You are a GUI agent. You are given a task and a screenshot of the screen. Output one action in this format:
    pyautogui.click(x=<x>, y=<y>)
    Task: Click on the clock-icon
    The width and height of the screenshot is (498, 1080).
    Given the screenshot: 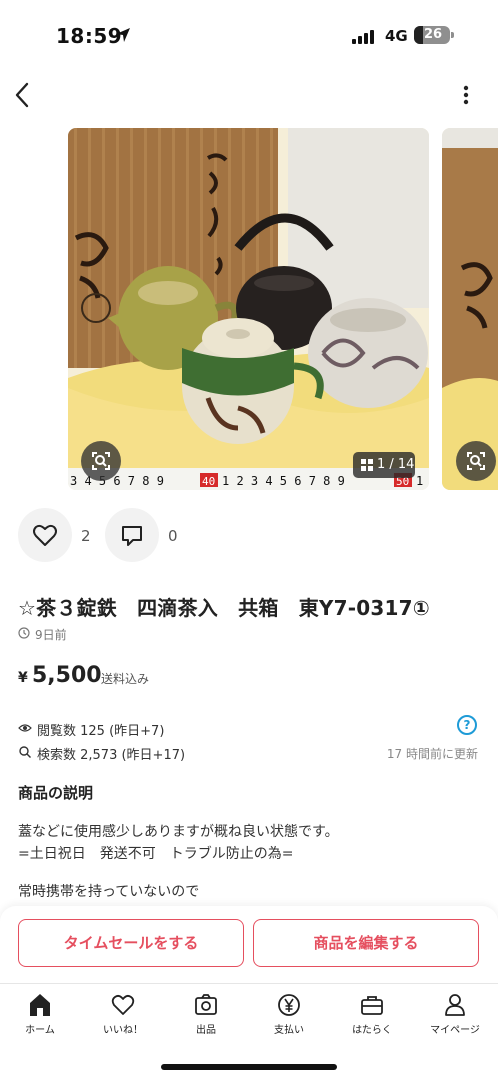 What is the action you would take?
    pyautogui.click(x=24, y=633)
    